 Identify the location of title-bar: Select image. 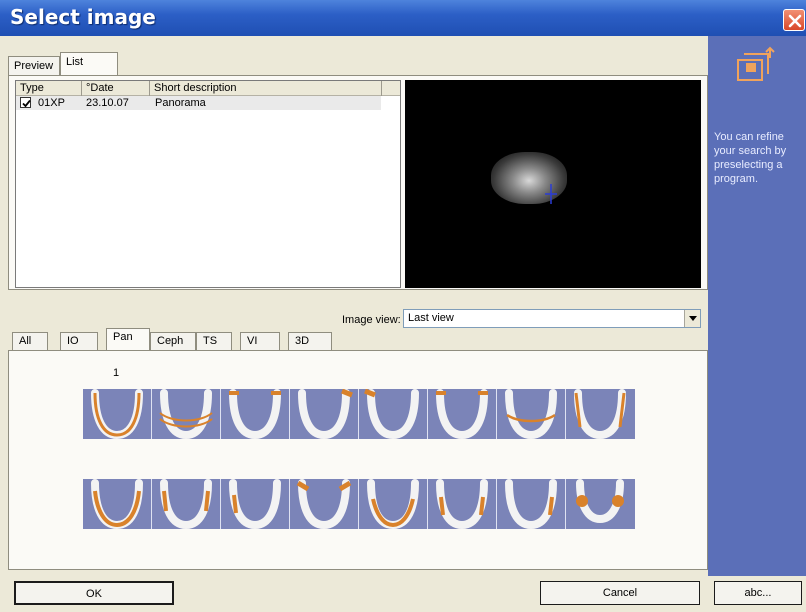
(403, 18).